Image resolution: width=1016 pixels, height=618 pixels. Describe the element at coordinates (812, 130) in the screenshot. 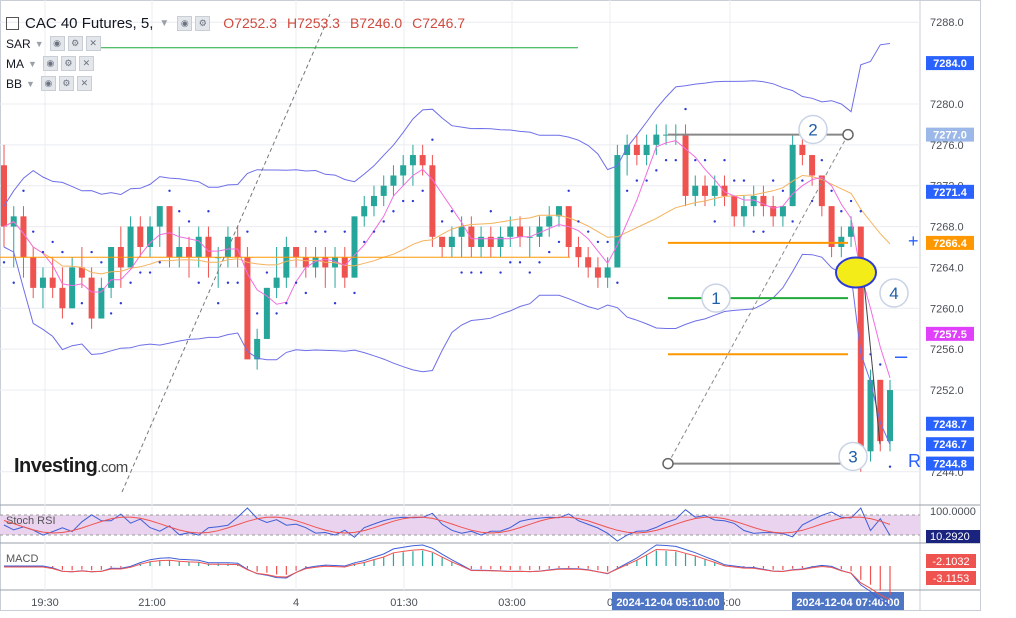

I see `annotation-label: 2` at that location.